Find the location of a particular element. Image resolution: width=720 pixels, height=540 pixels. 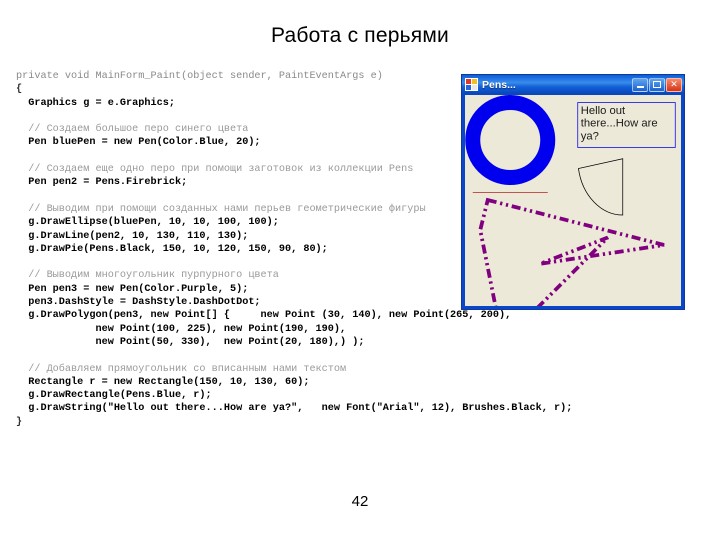

maximize-button is located at coordinates (657, 84).